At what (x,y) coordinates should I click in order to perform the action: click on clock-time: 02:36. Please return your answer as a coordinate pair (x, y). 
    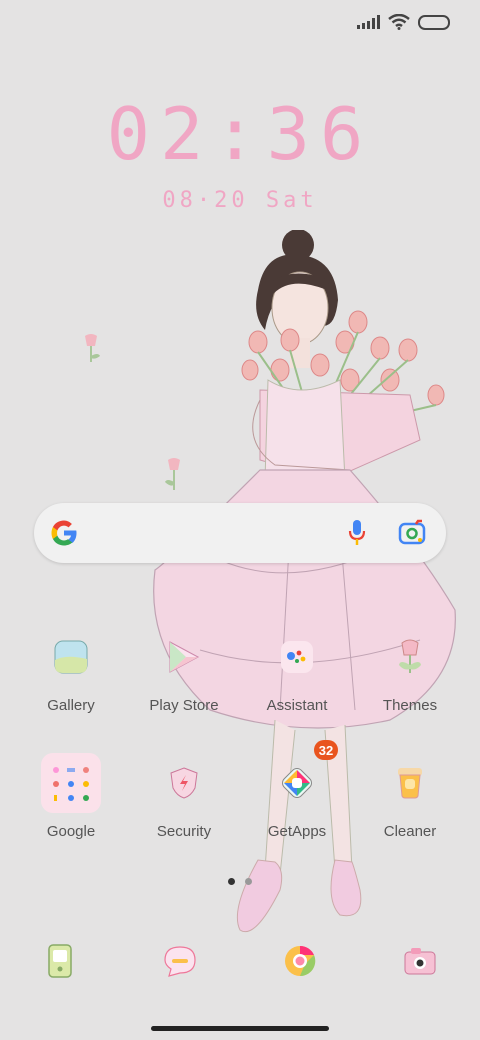
    Looking at the image, I should click on (240, 134).